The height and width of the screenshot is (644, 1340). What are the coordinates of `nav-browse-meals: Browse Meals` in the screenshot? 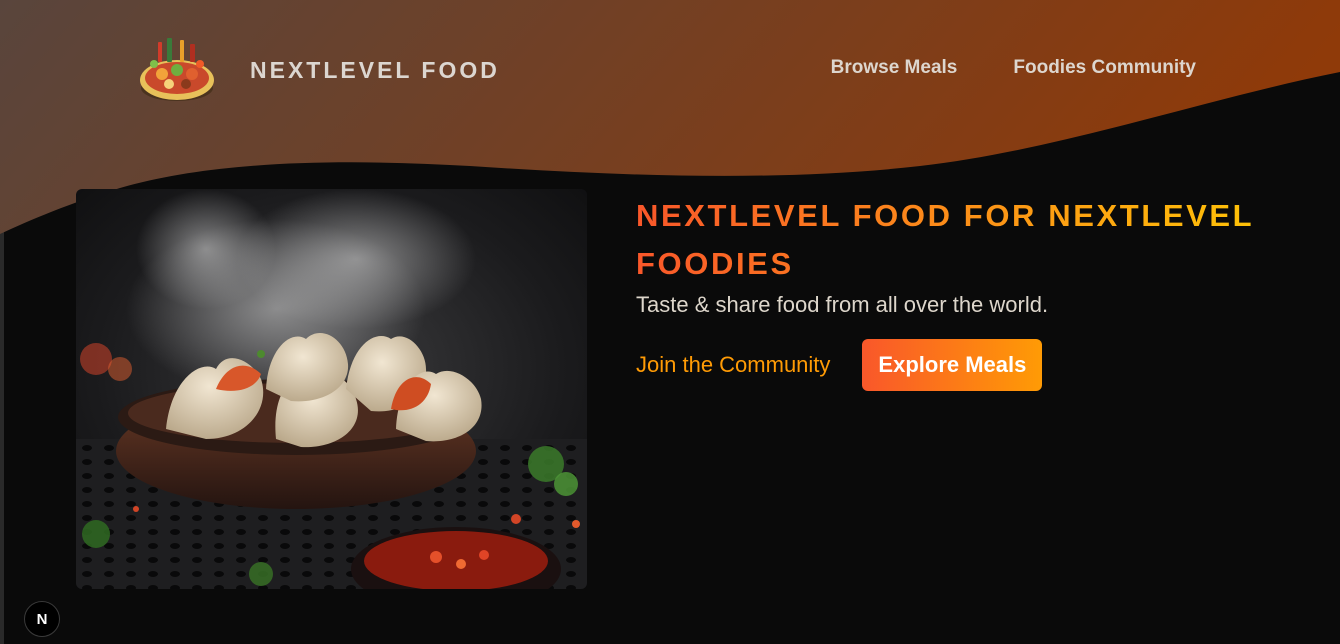 It's located at (894, 68).